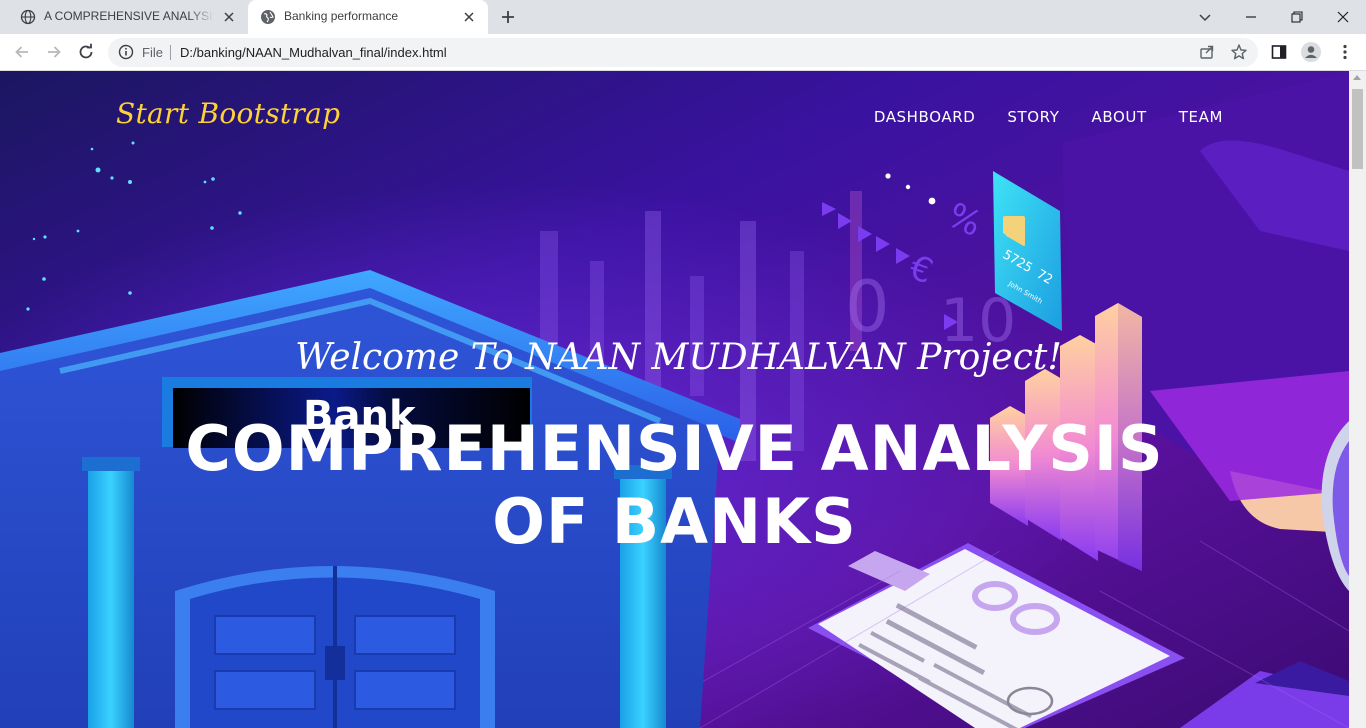  I want to click on reload-button, so click(86, 52).